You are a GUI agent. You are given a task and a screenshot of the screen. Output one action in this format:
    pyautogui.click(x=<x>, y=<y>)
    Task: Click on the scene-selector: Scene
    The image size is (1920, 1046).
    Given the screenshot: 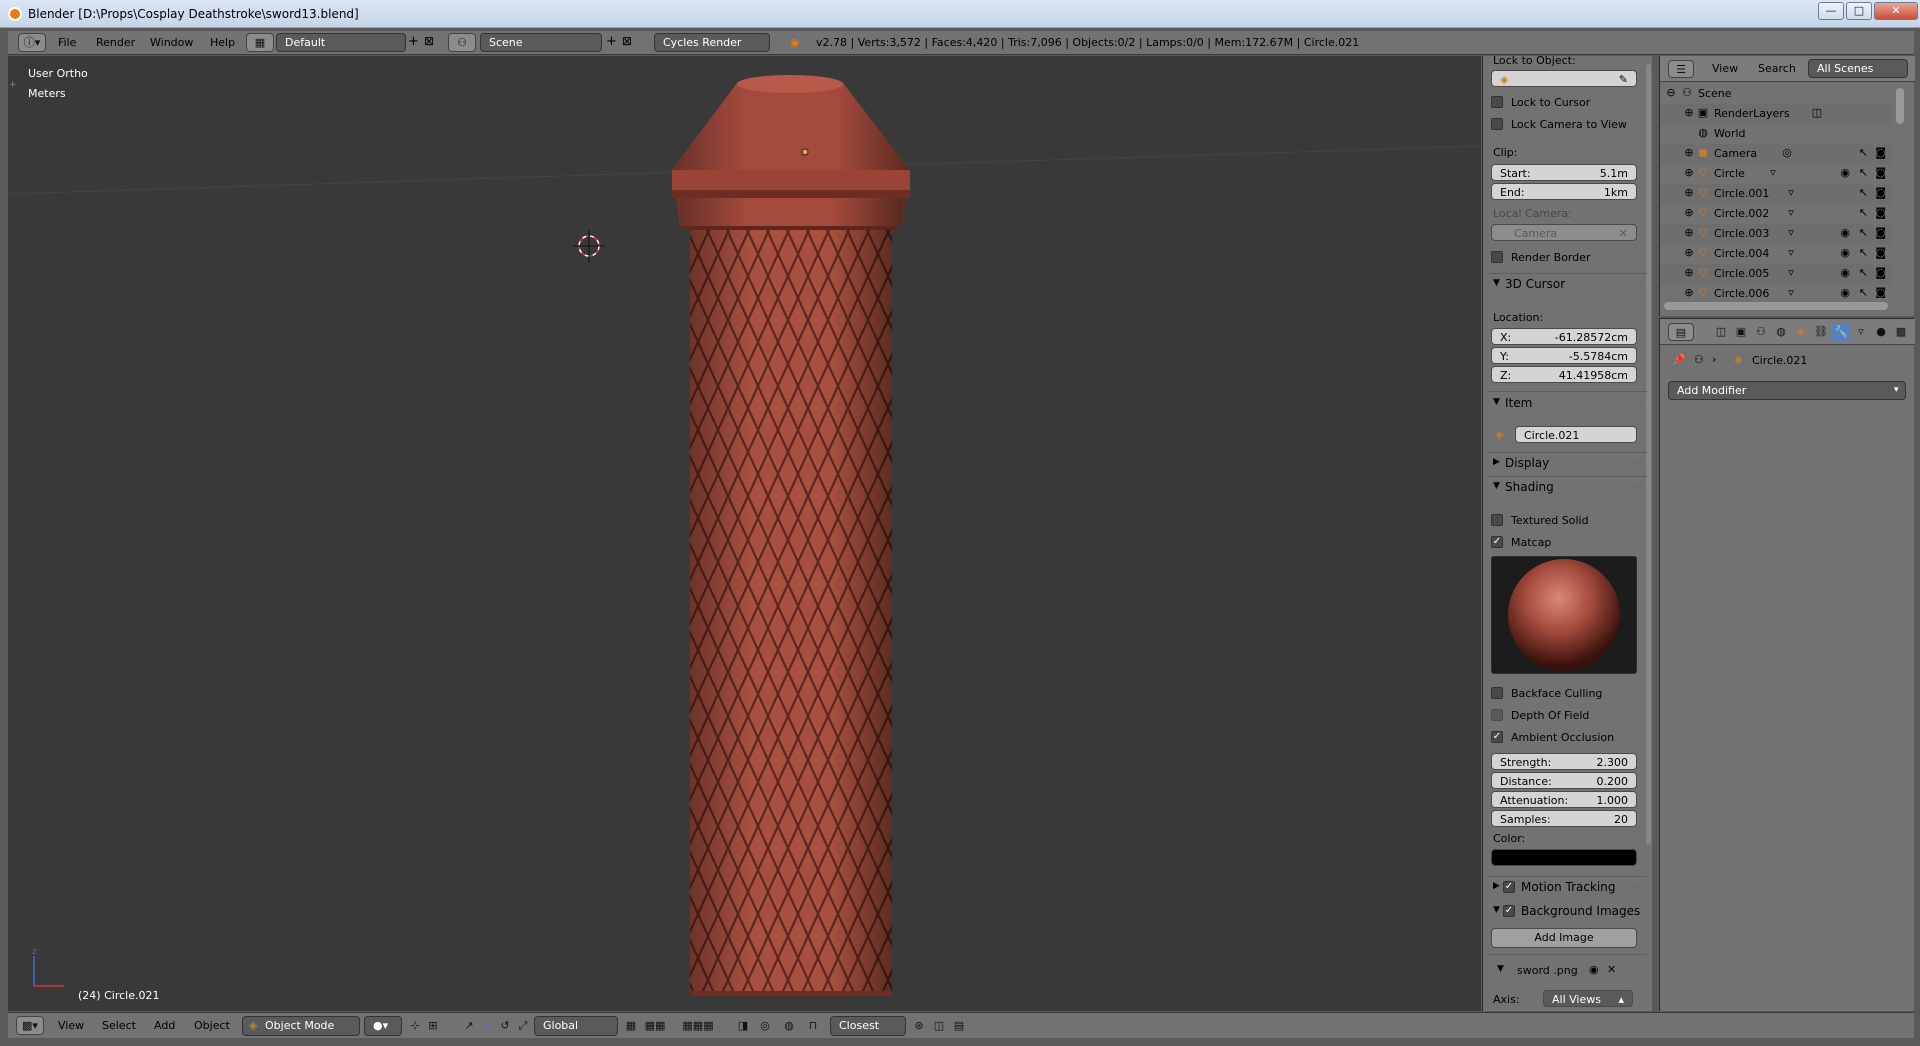 What is the action you would take?
    pyautogui.click(x=541, y=42)
    